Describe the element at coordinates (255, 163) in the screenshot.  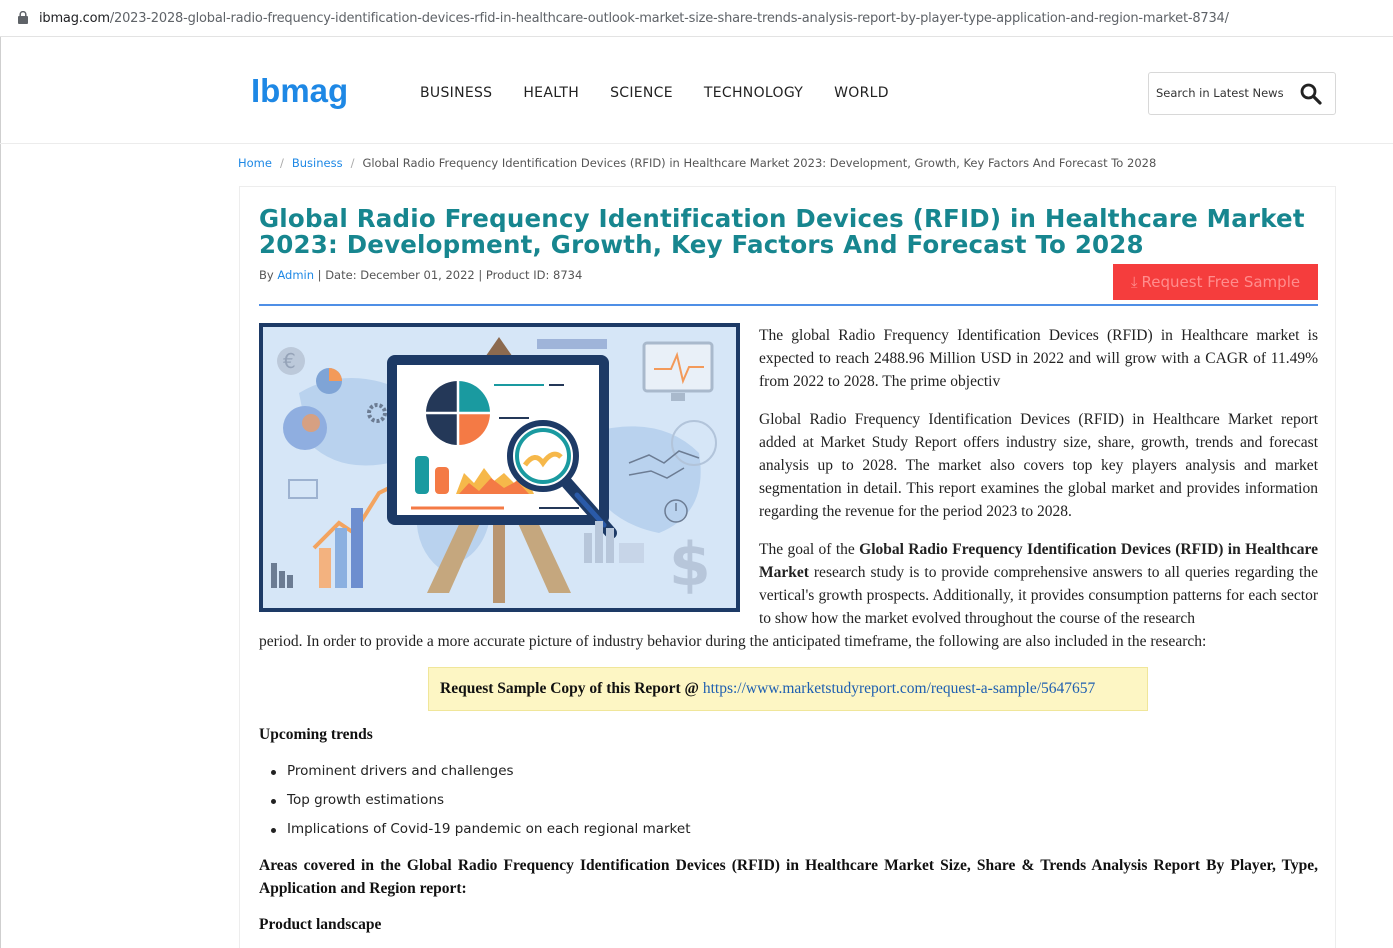
I see `breadcrumb-home: Home` at that location.